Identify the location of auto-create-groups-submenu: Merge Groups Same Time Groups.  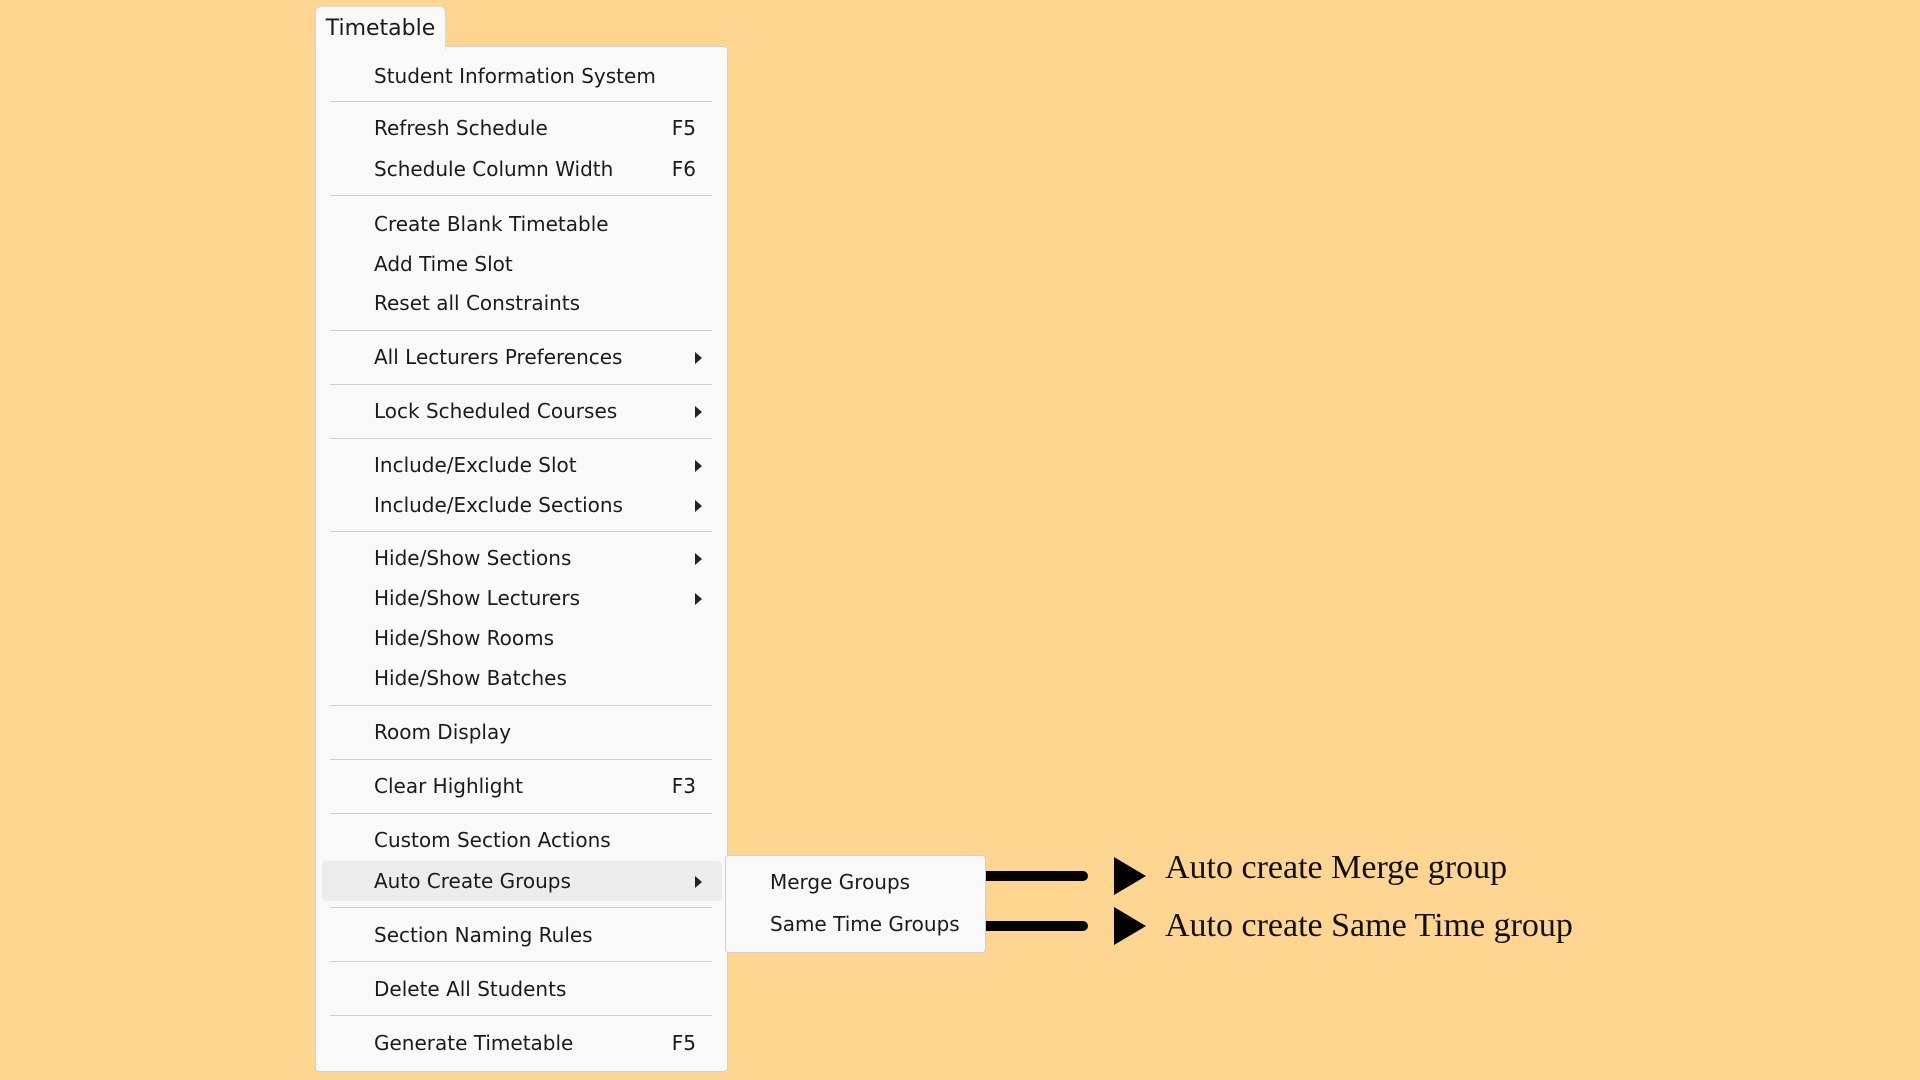
(855, 904).